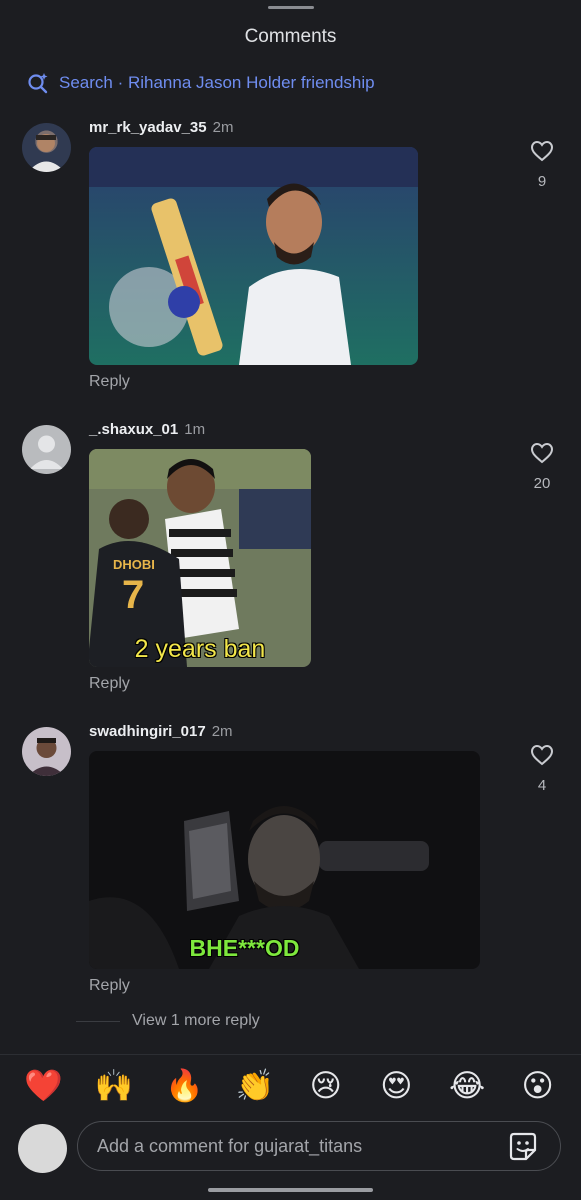 The image size is (581, 1200). What do you see at coordinates (98, 1021) in the screenshot?
I see `thread-divider` at bounding box center [98, 1021].